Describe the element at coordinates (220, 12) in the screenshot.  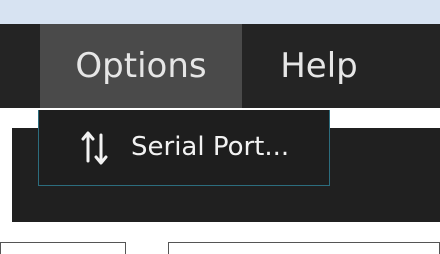
I see `window-title-strip` at that location.